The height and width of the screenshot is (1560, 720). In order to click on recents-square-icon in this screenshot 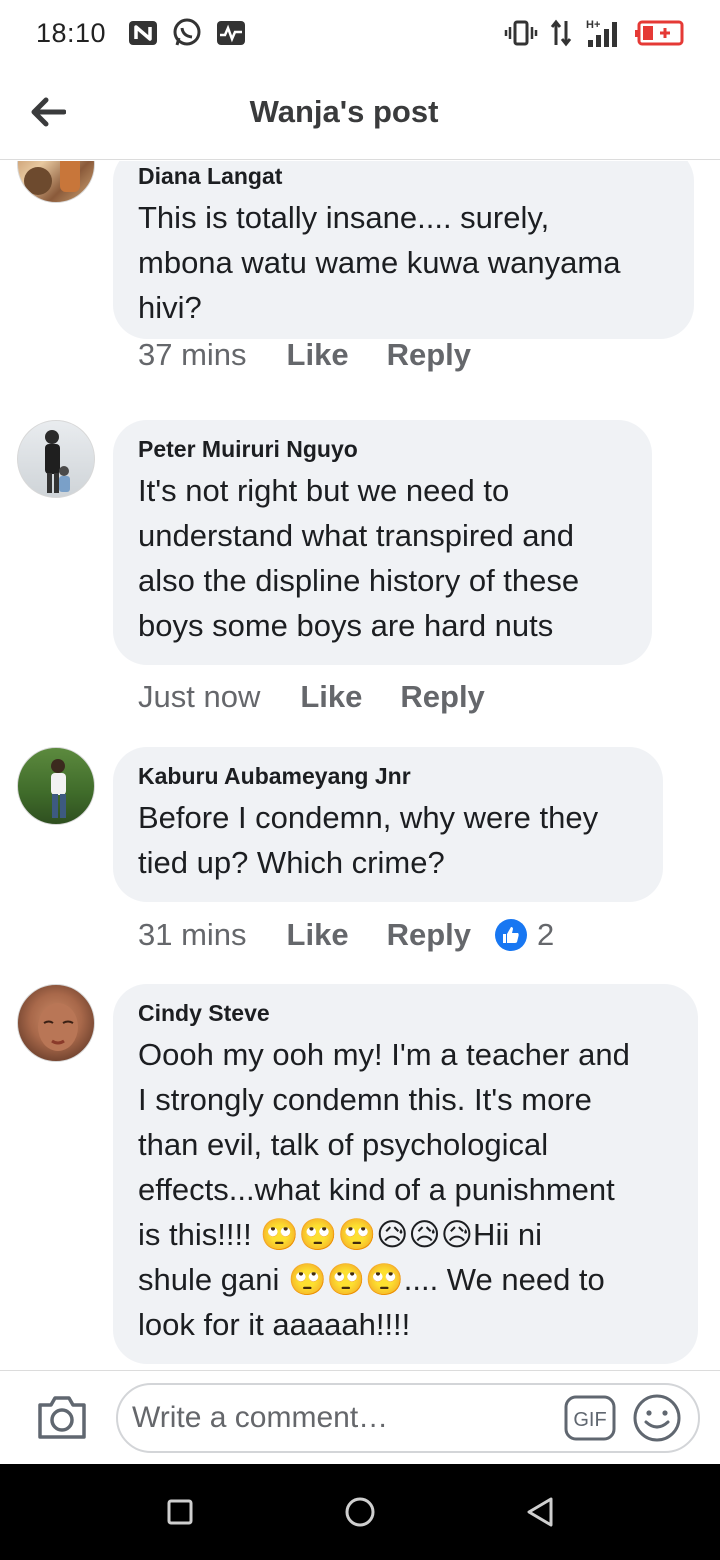, I will do `click(180, 1512)`.